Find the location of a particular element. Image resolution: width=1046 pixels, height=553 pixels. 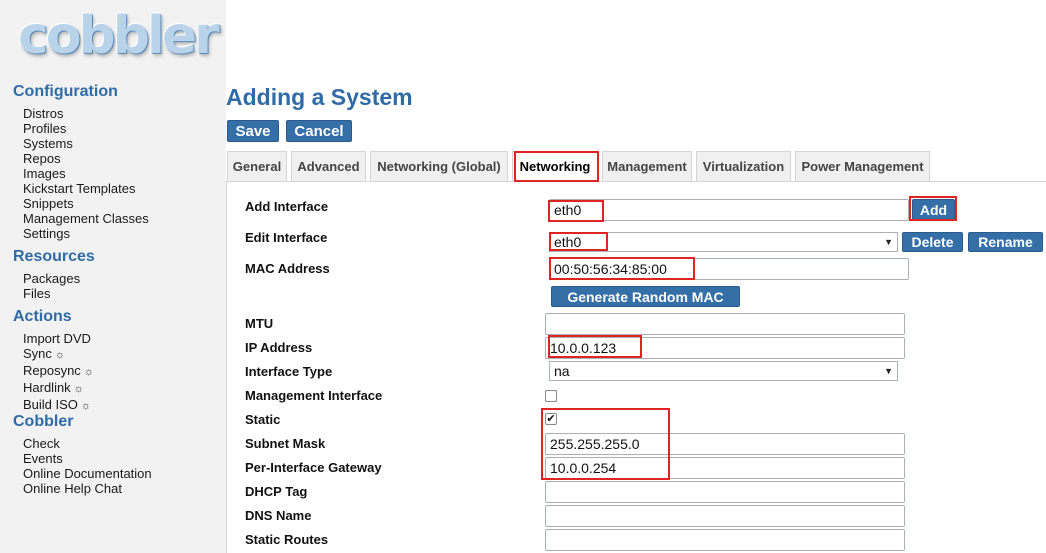

static-routes-label: Static Routes is located at coordinates (287, 539).